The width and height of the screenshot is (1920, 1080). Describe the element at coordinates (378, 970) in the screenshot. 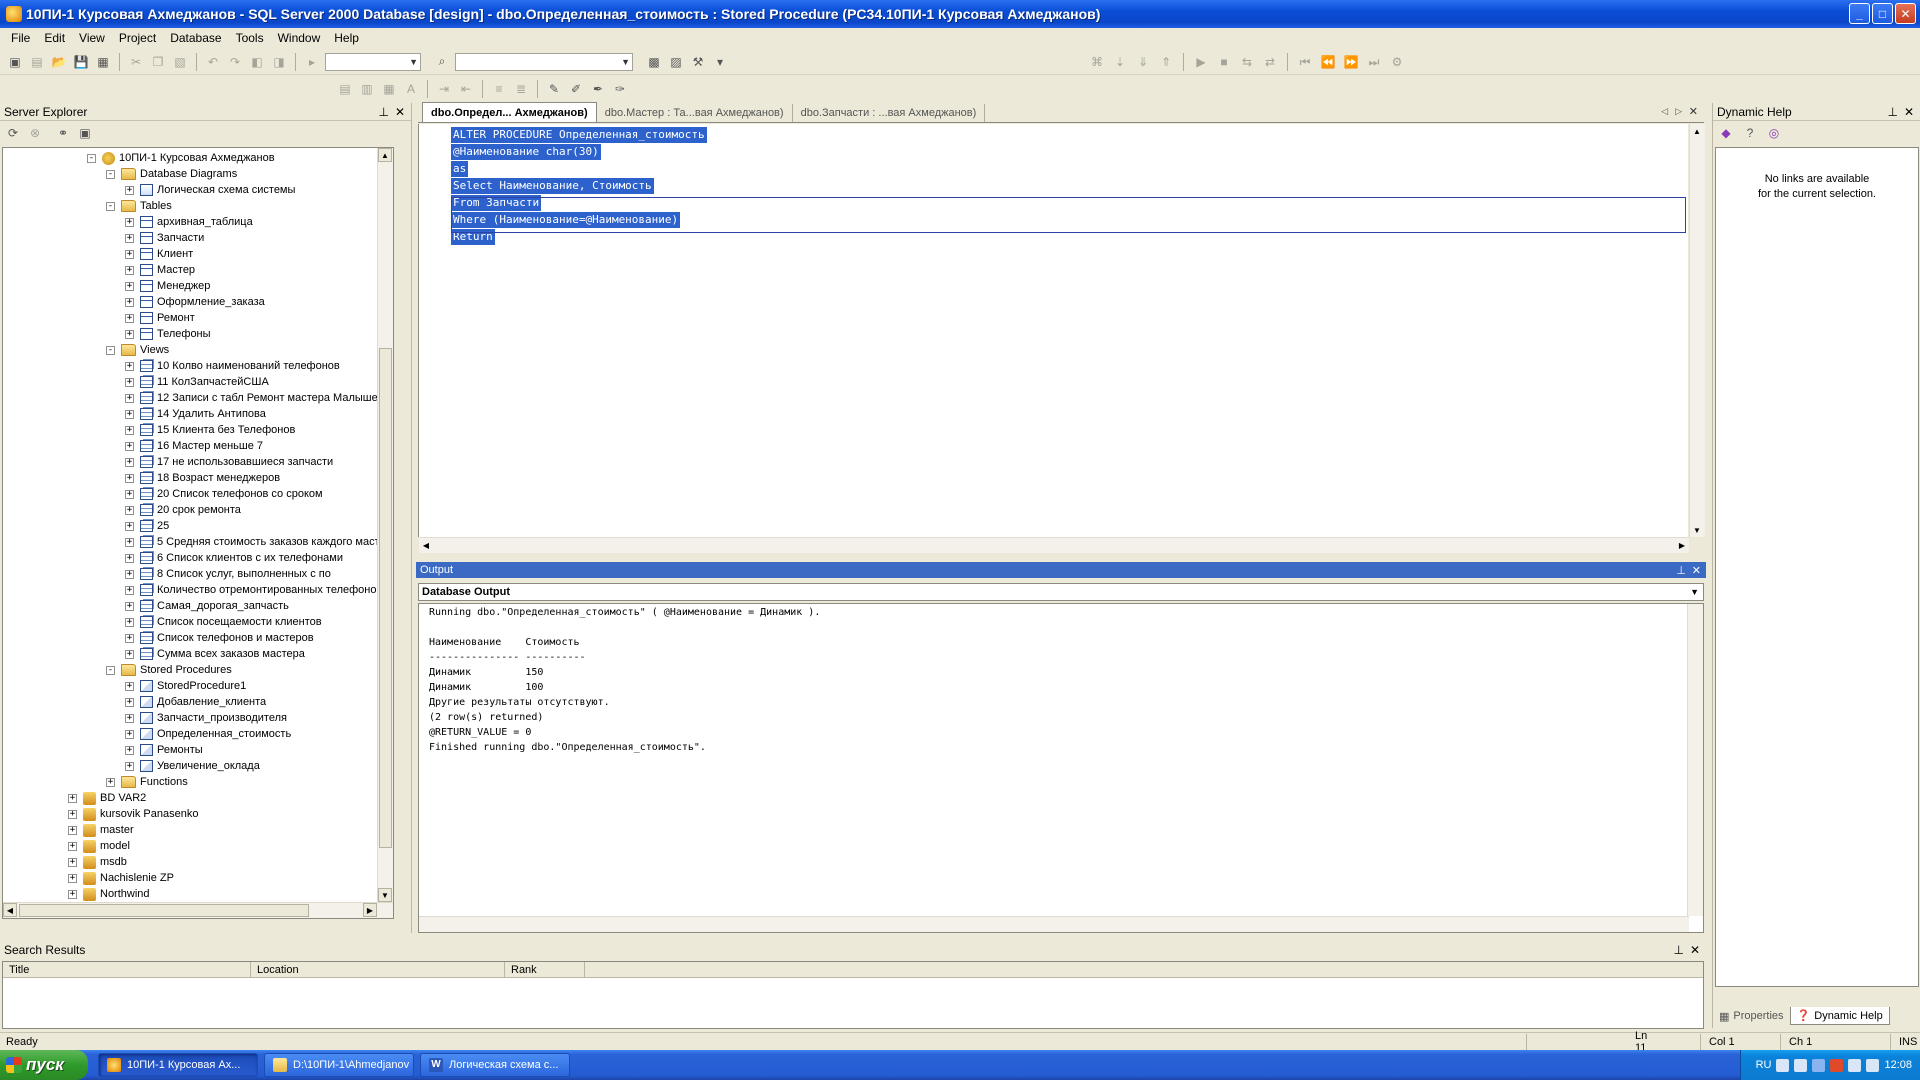

I see `column-location: Location` at that location.